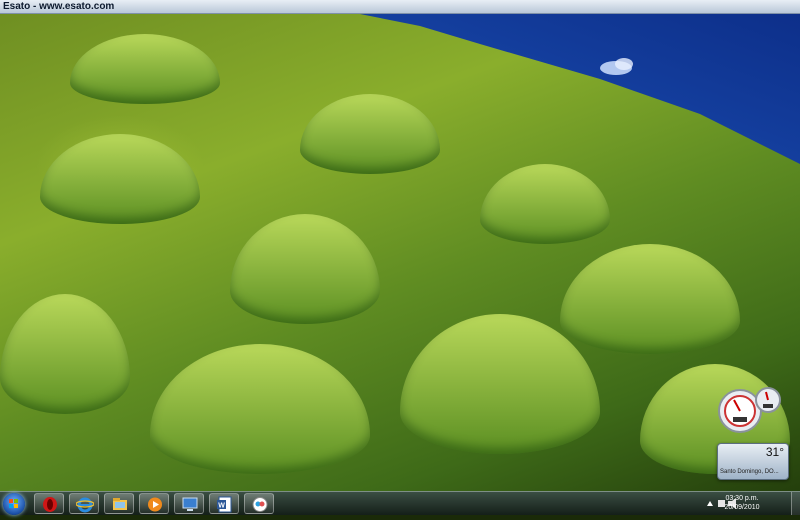 The height and width of the screenshot is (520, 800). I want to click on svg-text: W, so click(221, 506).